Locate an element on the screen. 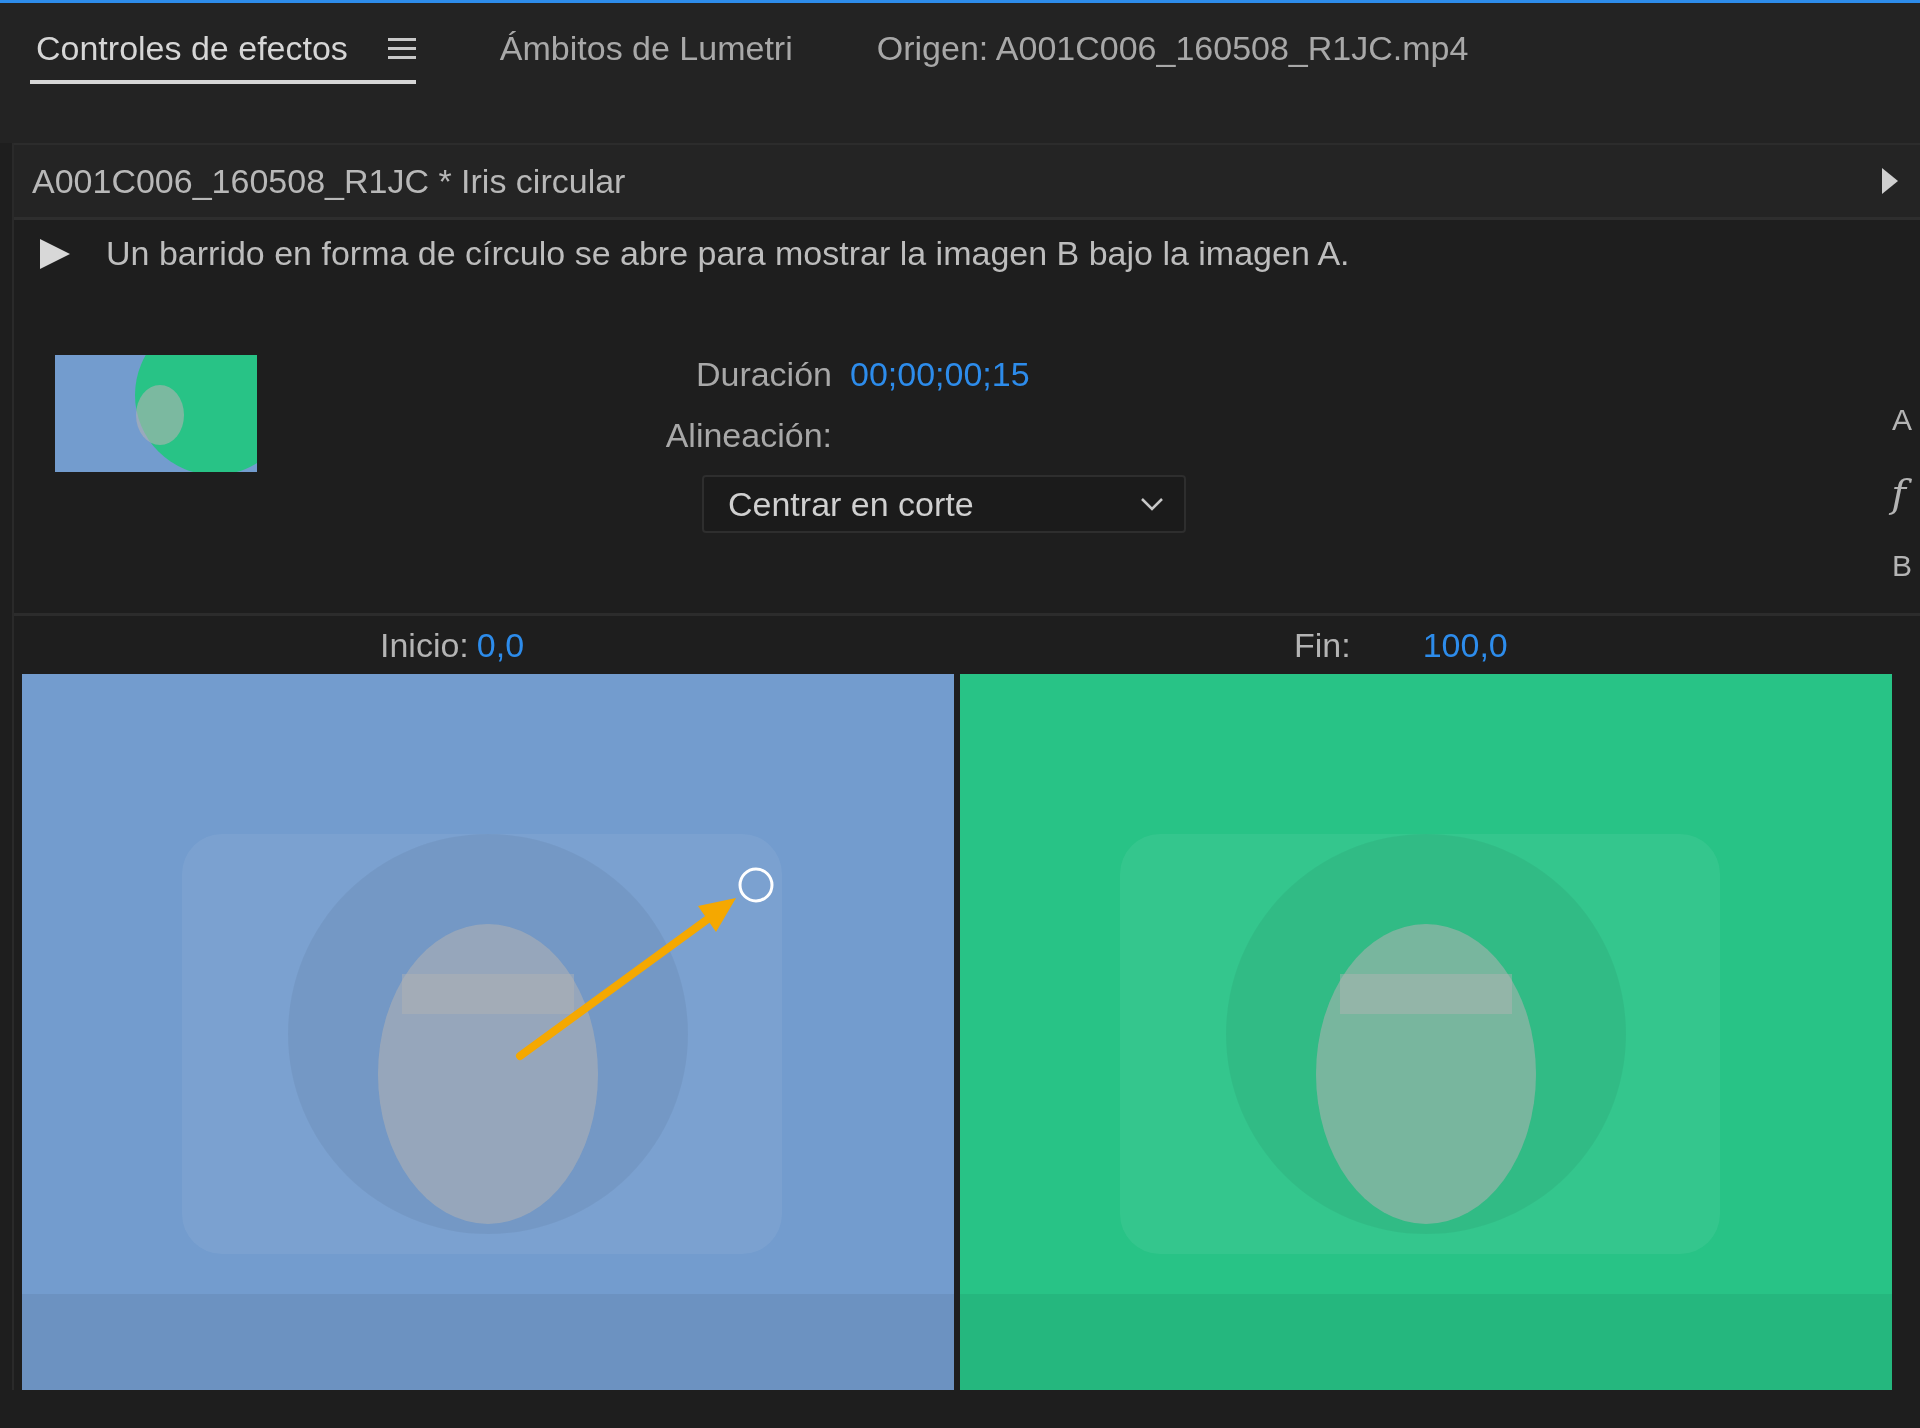  end-label: Fin: is located at coordinates (1322, 645).